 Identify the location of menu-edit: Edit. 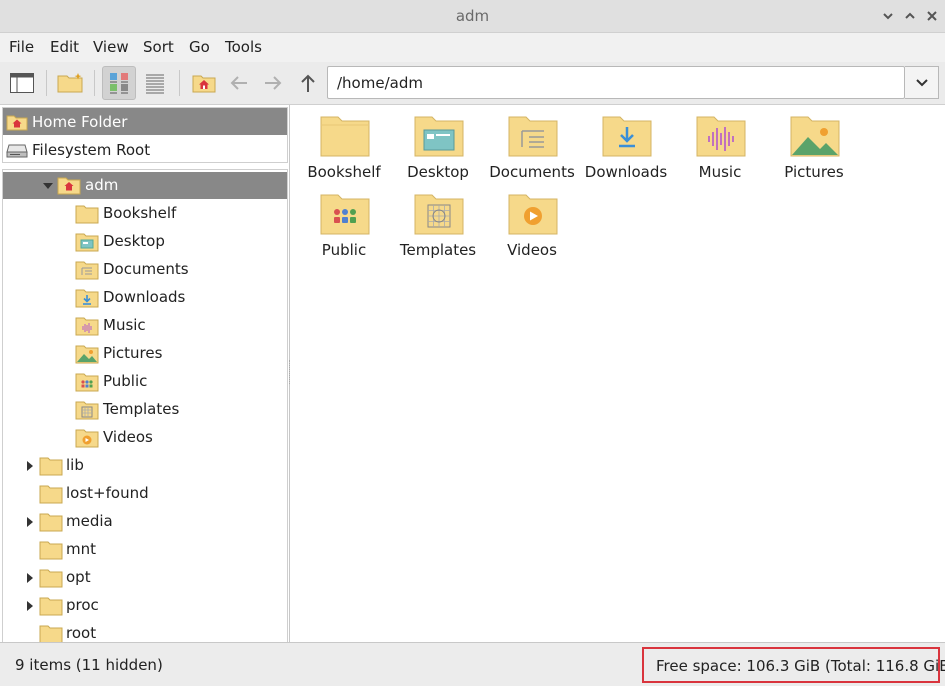
(64, 47).